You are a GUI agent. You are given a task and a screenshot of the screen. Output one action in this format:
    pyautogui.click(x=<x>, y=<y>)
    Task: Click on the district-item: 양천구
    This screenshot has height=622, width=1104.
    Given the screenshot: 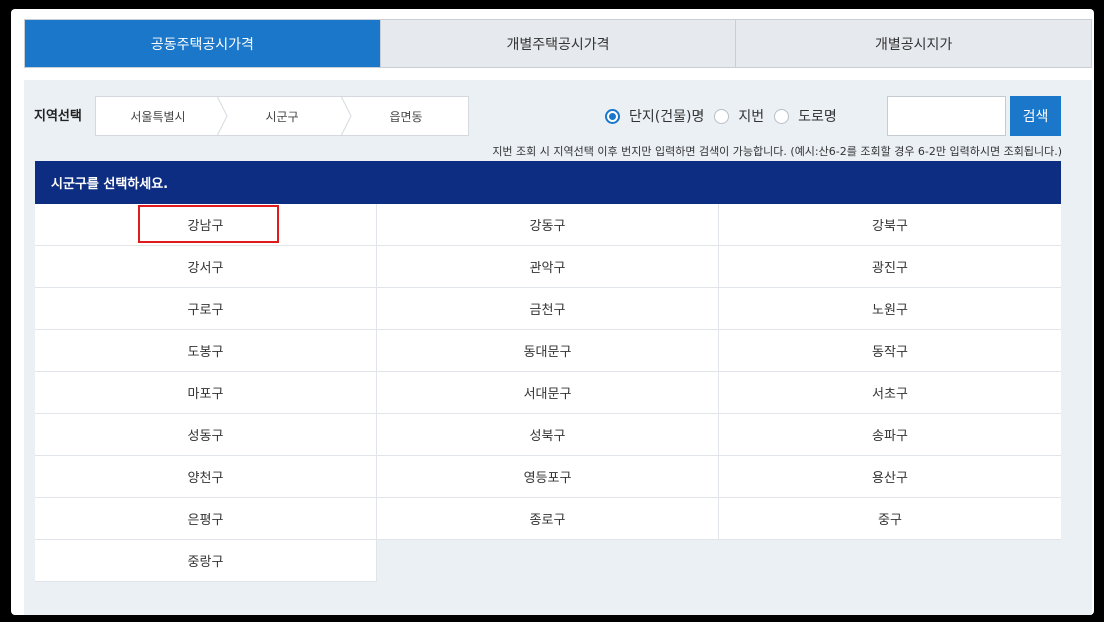 What is the action you would take?
    pyautogui.click(x=206, y=477)
    